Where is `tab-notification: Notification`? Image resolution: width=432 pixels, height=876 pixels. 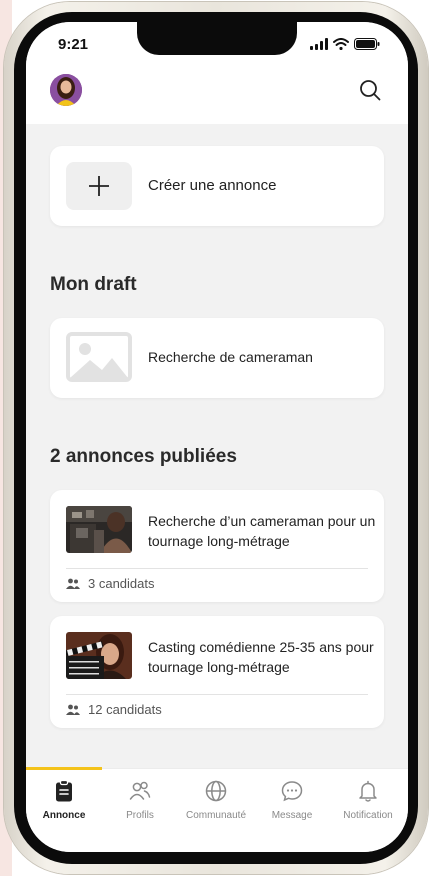 tab-notification: Notification is located at coordinates (368, 800).